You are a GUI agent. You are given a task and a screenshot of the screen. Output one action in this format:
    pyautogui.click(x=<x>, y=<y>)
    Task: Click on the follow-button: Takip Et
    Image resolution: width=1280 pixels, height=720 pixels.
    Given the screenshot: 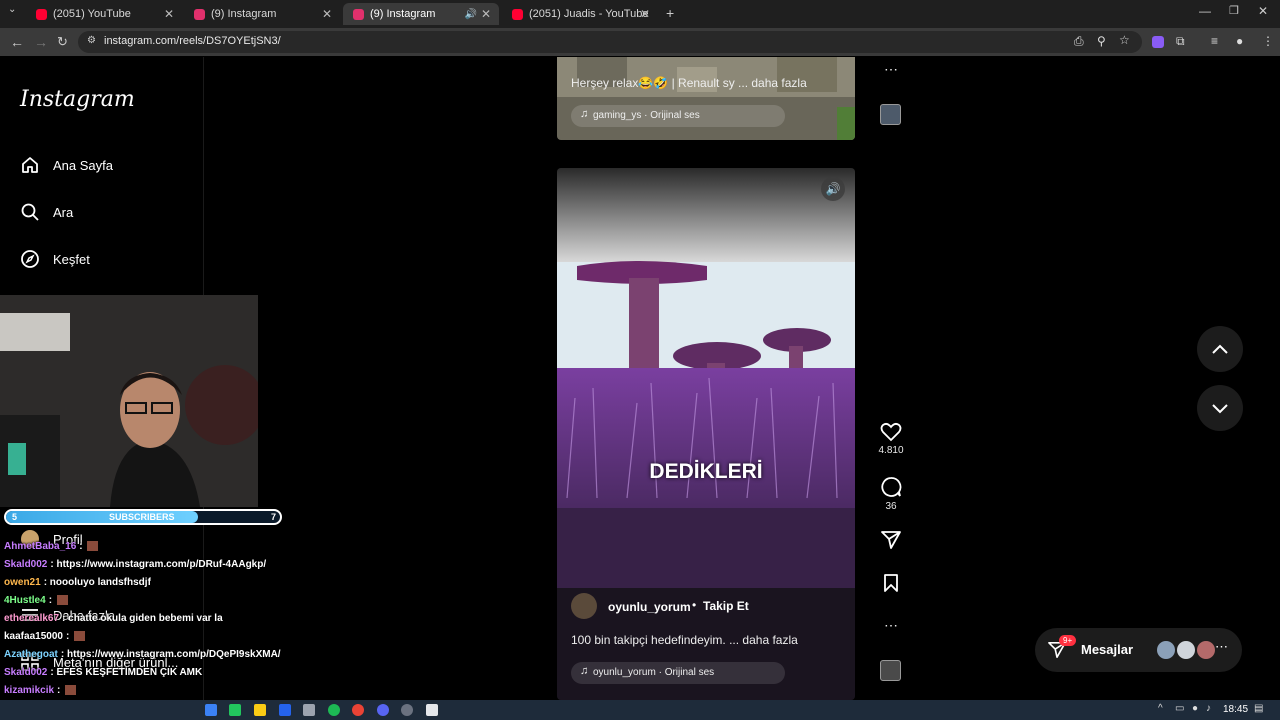 What is the action you would take?
    pyautogui.click(x=726, y=606)
    